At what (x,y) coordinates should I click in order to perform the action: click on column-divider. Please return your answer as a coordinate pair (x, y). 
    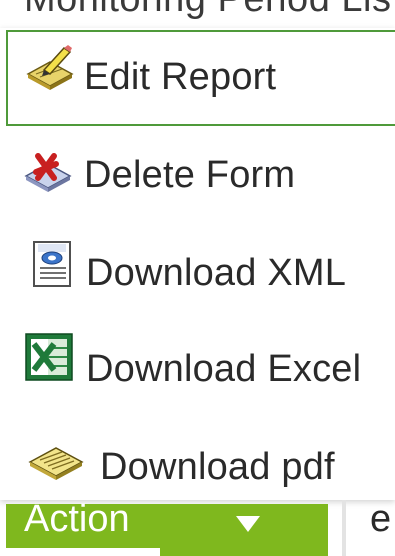
    Looking at the image, I should click on (344, 528).